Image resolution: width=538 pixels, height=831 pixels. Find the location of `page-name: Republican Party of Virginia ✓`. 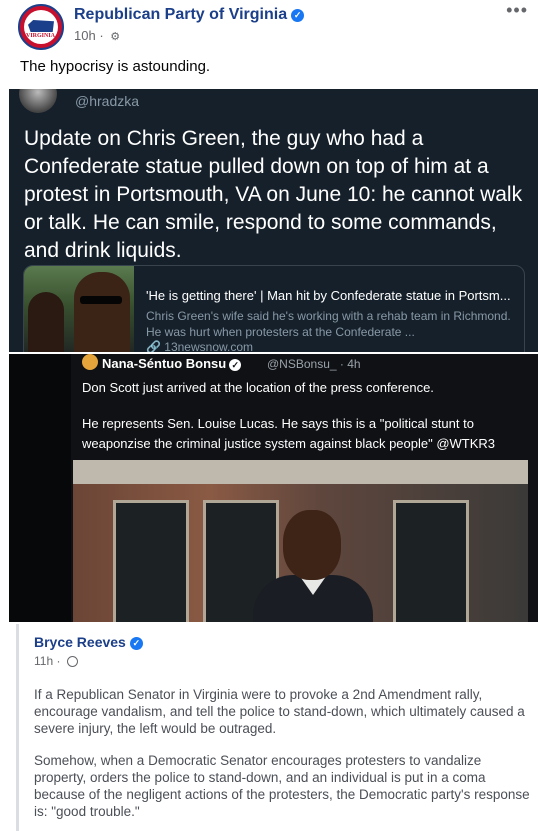

page-name: Republican Party of Virginia ✓ is located at coordinates (189, 15).